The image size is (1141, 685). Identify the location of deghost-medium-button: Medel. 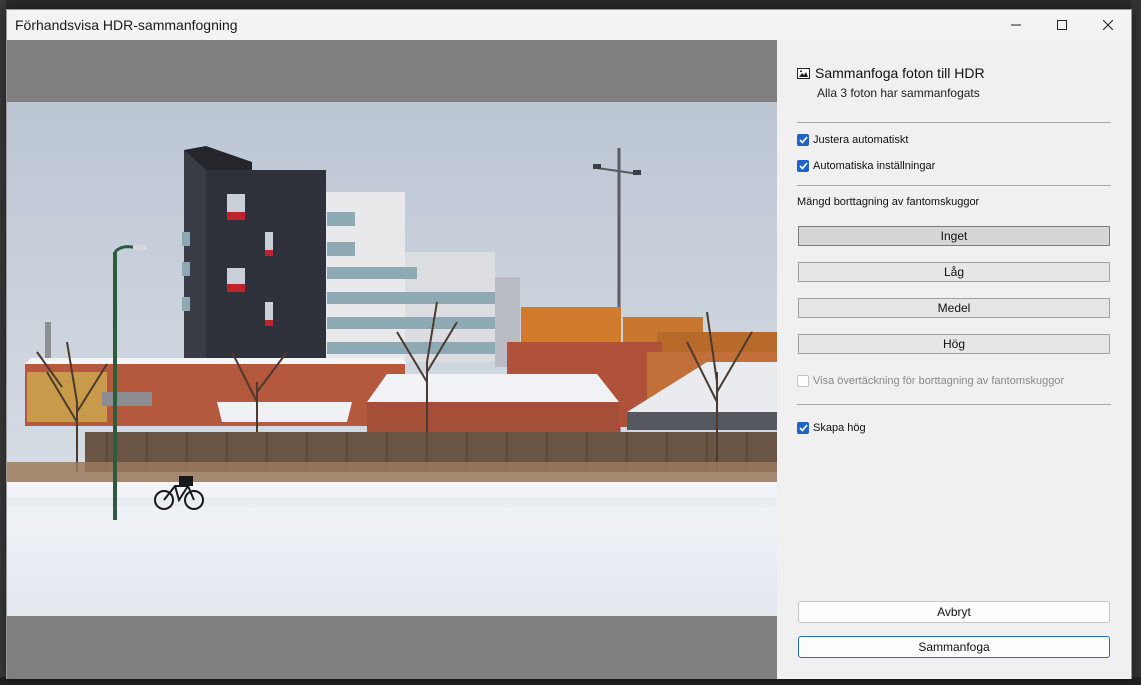
(954, 308).